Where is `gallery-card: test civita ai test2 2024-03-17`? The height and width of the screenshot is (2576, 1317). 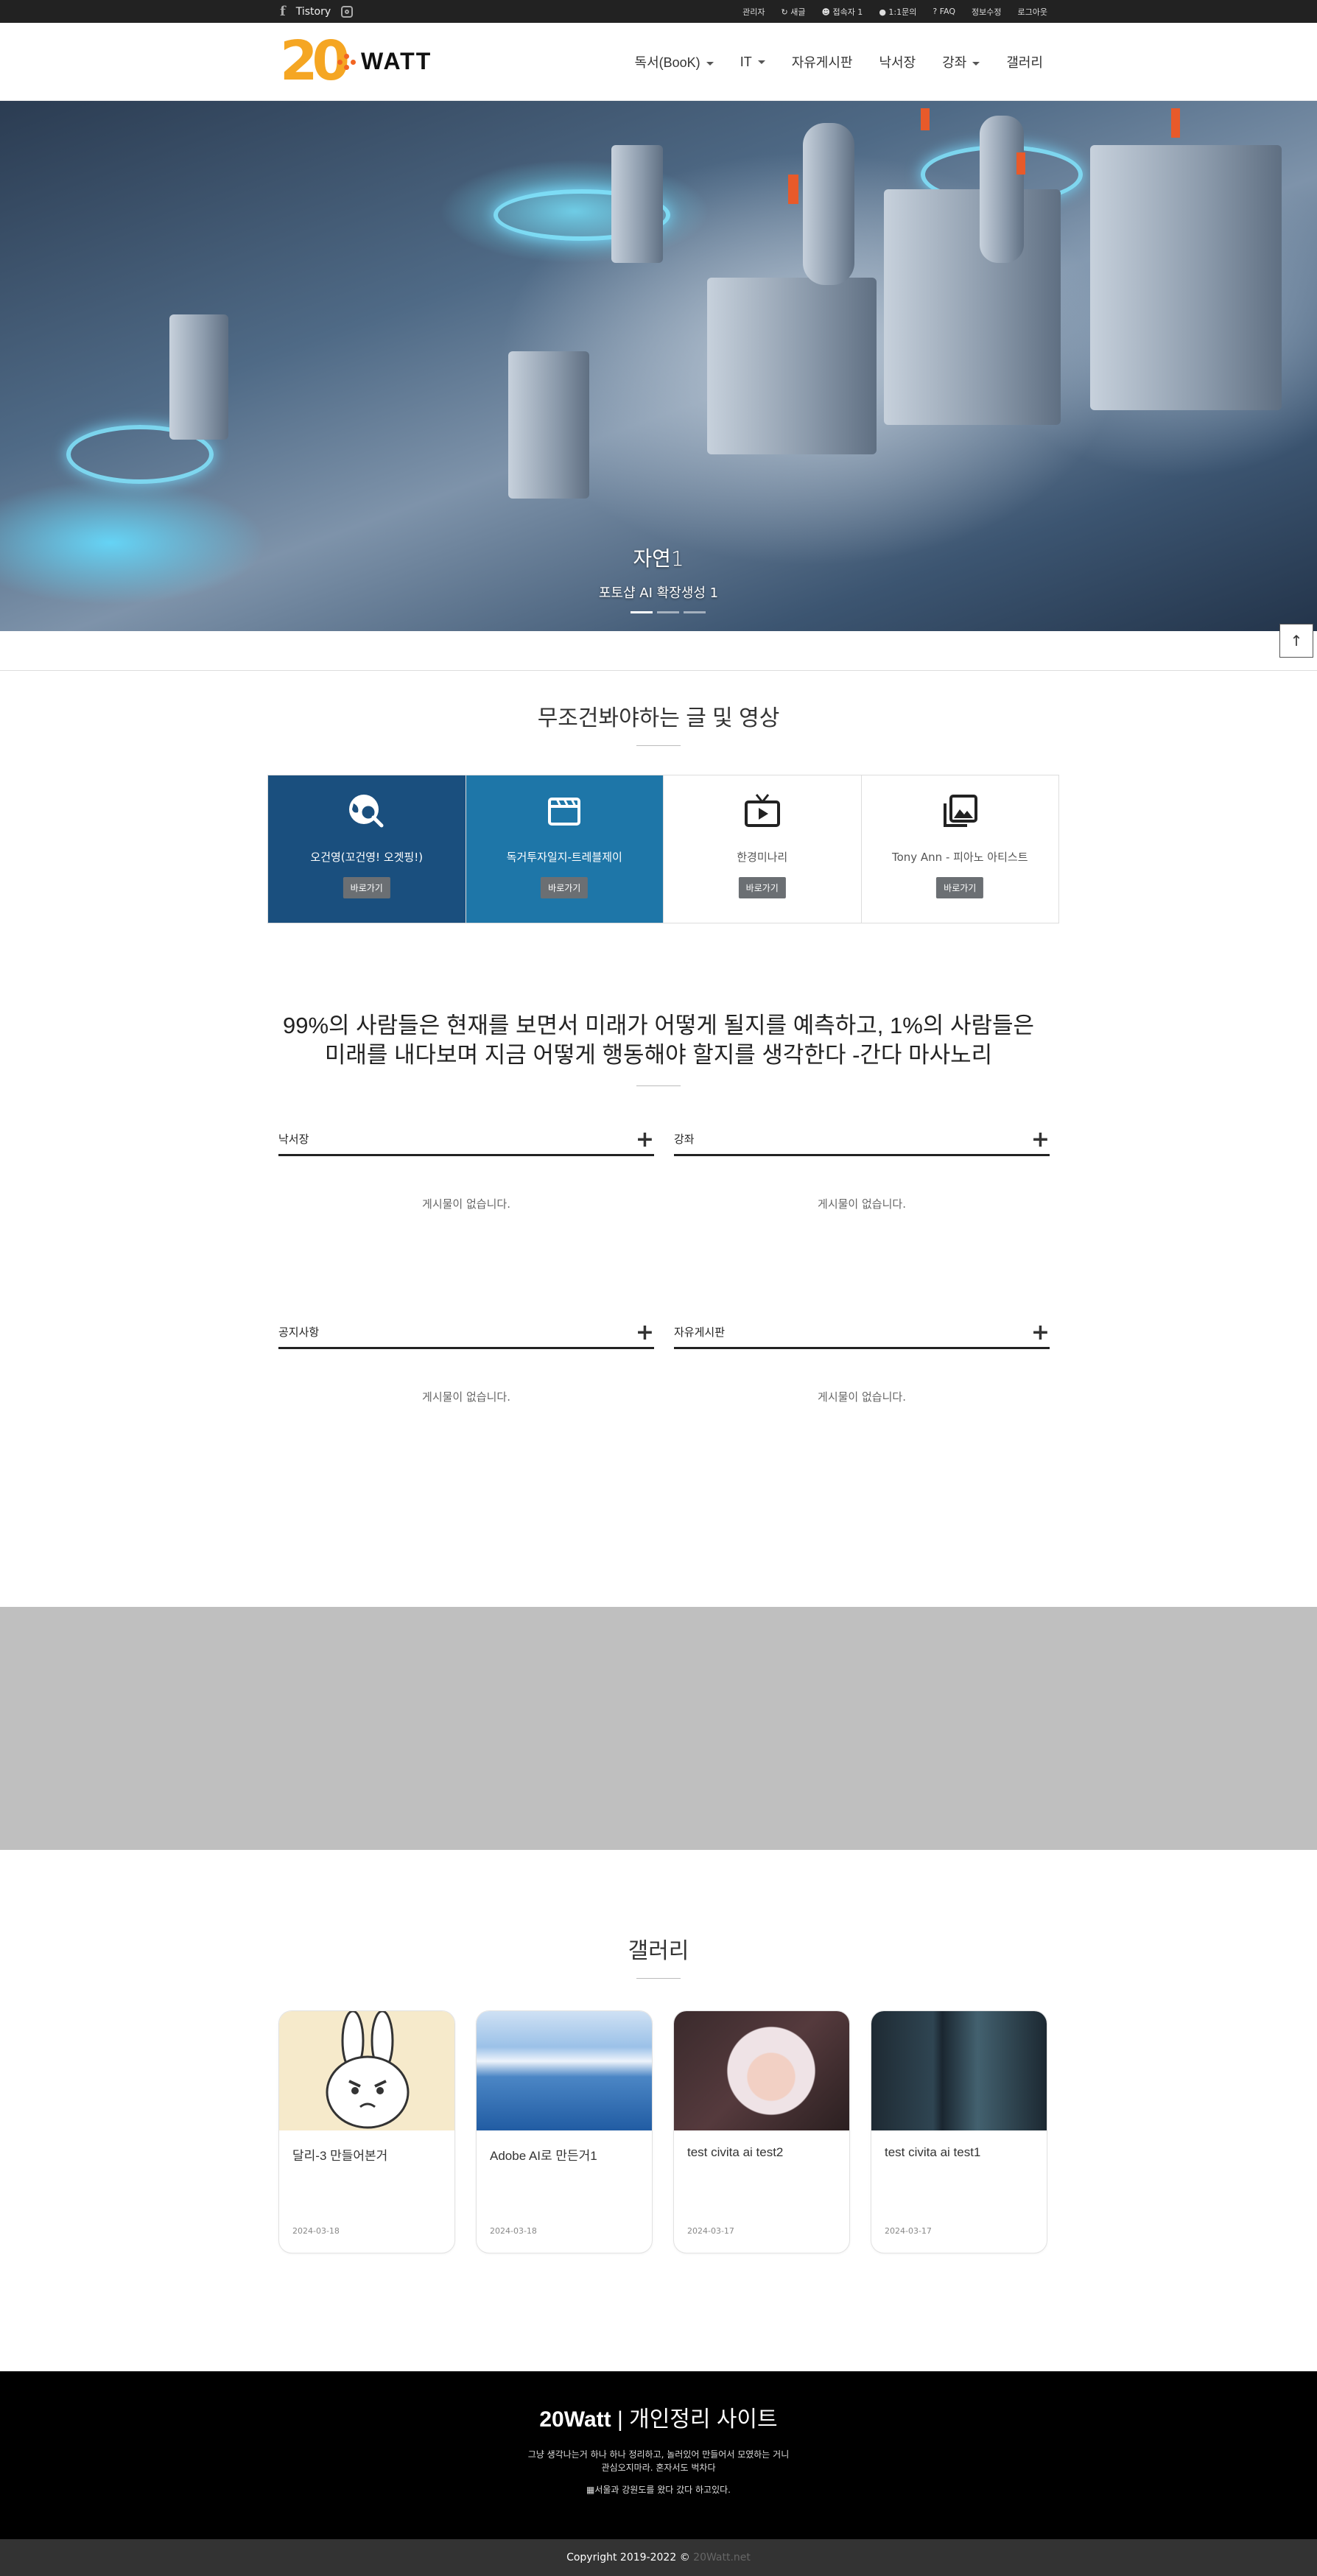 gallery-card: test civita ai test2 2024-03-17 is located at coordinates (761, 2131).